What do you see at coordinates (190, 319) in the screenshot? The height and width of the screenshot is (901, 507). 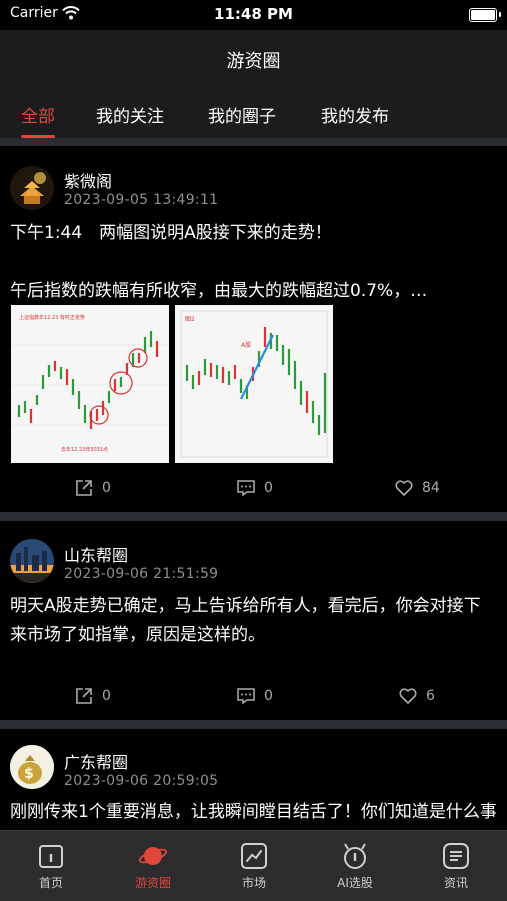 I see `chart-label: 图2` at bounding box center [190, 319].